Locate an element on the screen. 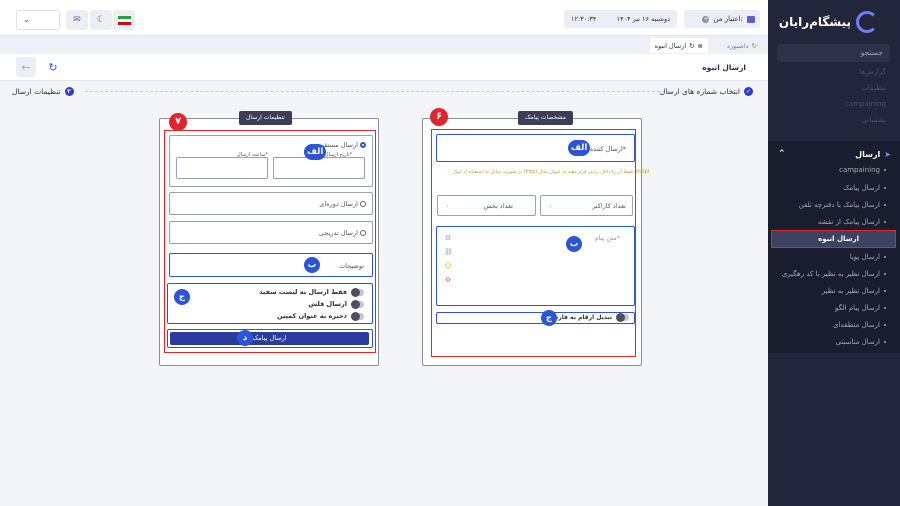 This screenshot has height=506, width=900. step-send-settings: تنظیمات ارسال ۲ is located at coordinates (43, 91).